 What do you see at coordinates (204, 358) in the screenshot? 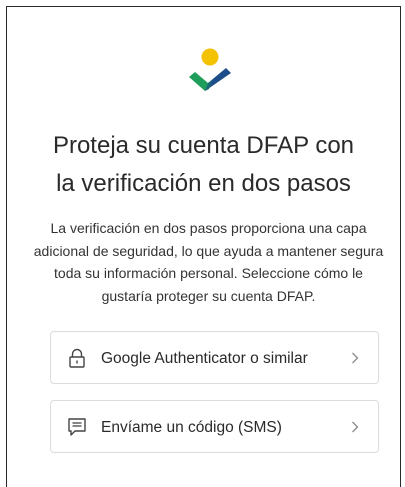
I see `google-authenticator-label: Google Authenticator o similar` at bounding box center [204, 358].